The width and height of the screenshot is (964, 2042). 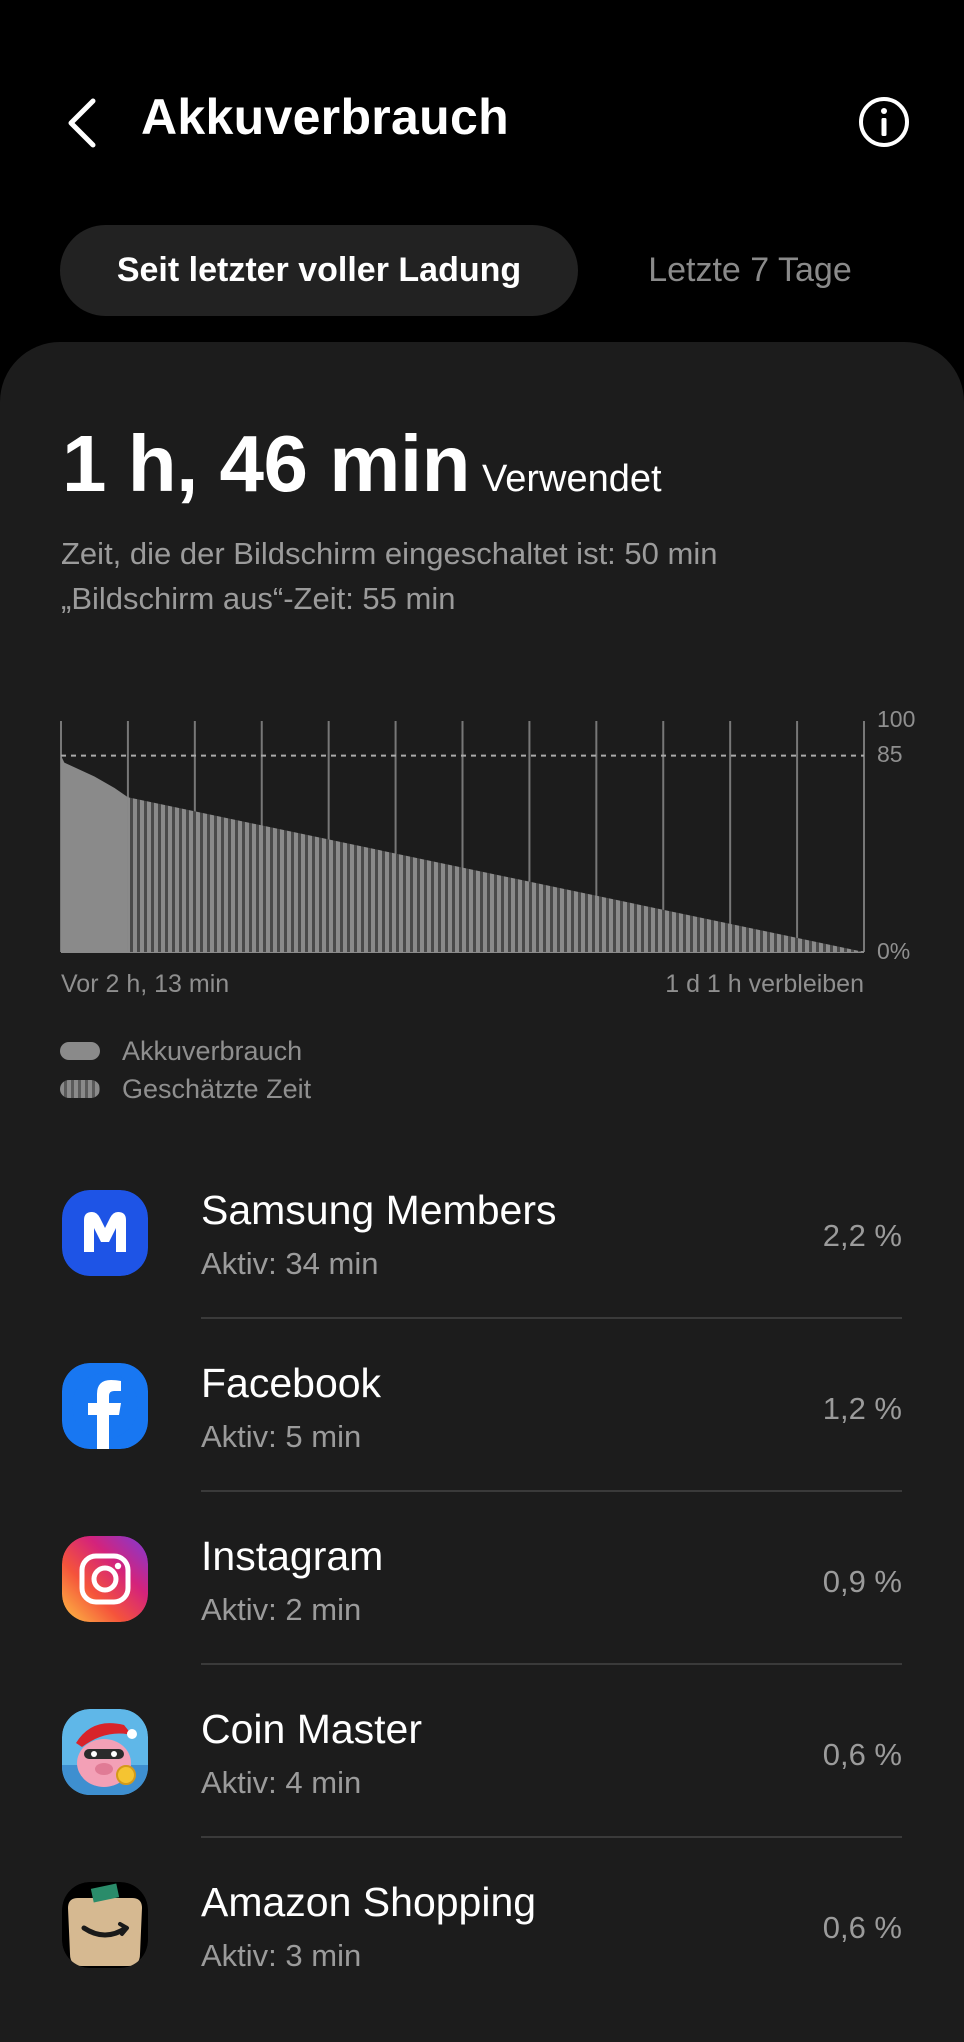 I want to click on app-active-time: Aktiv: 2 min, so click(x=281, y=1609).